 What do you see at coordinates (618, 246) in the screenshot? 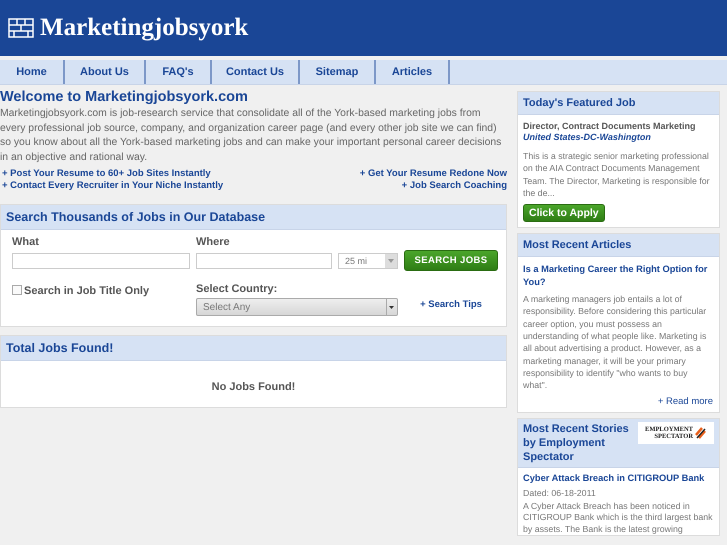
I see `panel-heading: Most Recent Articles` at bounding box center [618, 246].